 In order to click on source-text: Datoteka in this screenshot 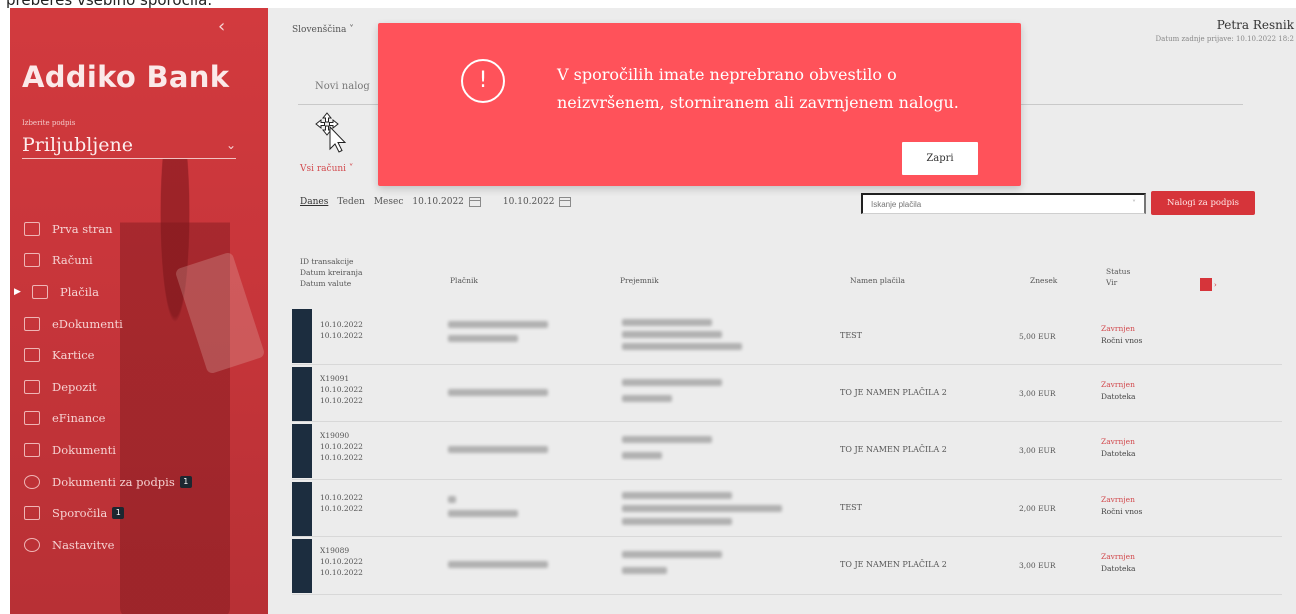, I will do `click(1118, 396)`.